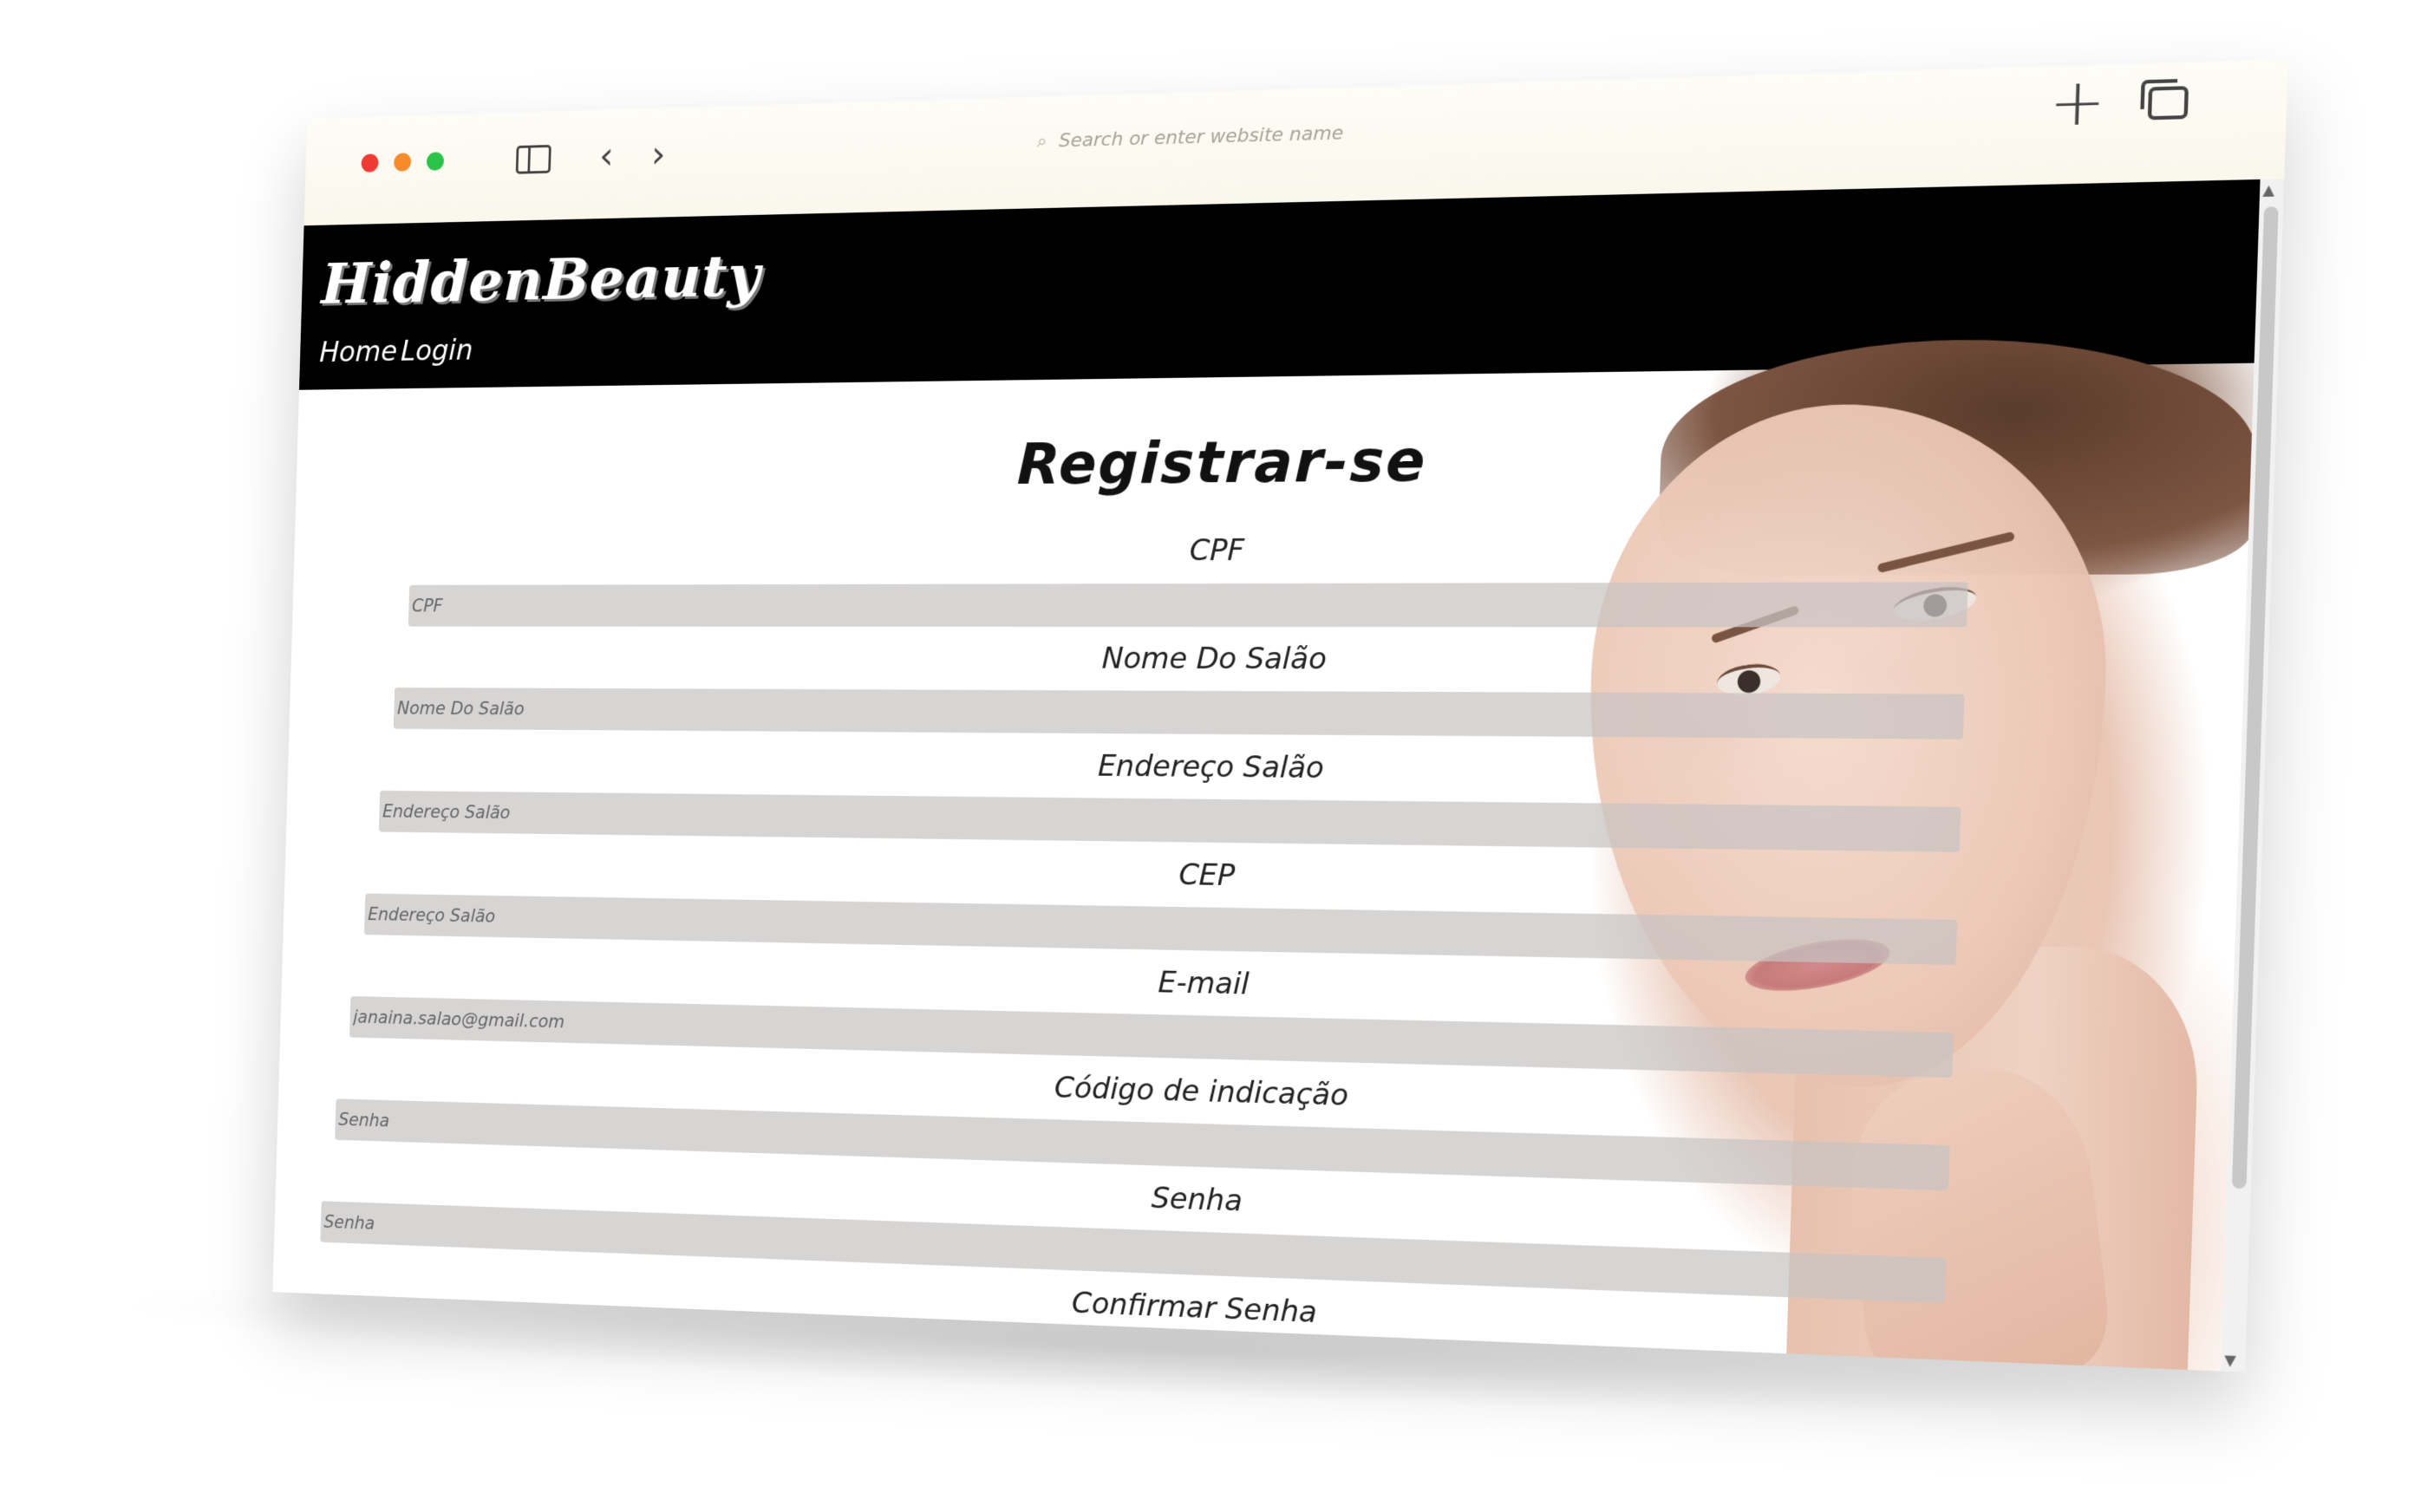  I want to click on forward-arrow-icon: ›, so click(658, 155).